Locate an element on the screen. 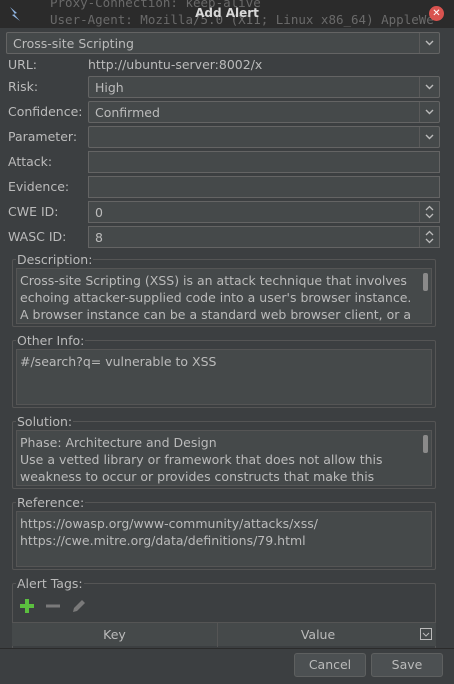 The image size is (454, 684). other-info-legend: Other Info: is located at coordinates (51, 340).